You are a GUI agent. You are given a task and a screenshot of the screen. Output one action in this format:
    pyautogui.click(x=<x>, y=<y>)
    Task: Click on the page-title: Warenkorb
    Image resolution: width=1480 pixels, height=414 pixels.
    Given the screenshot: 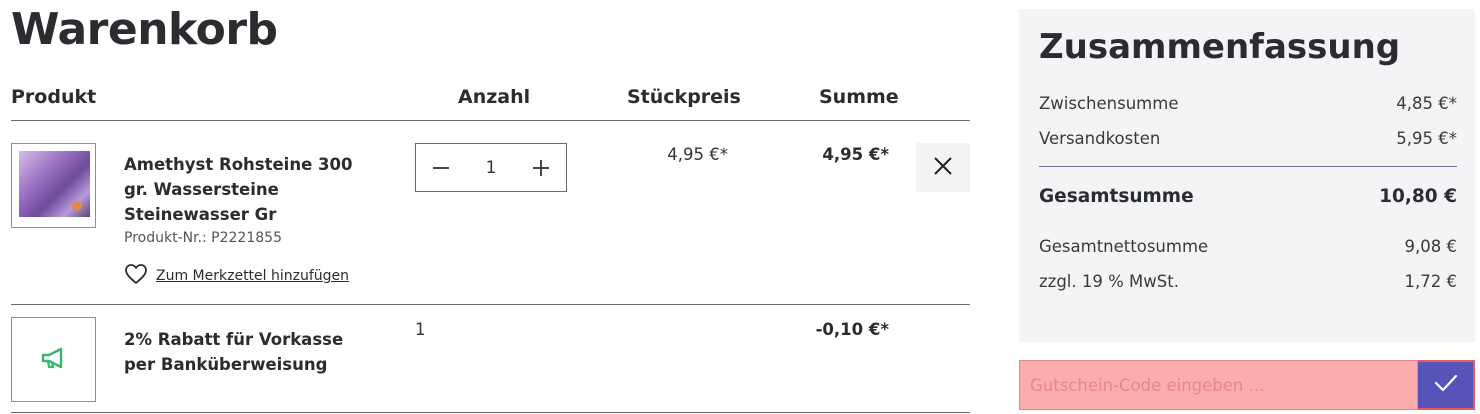 What is the action you would take?
    pyautogui.click(x=144, y=29)
    